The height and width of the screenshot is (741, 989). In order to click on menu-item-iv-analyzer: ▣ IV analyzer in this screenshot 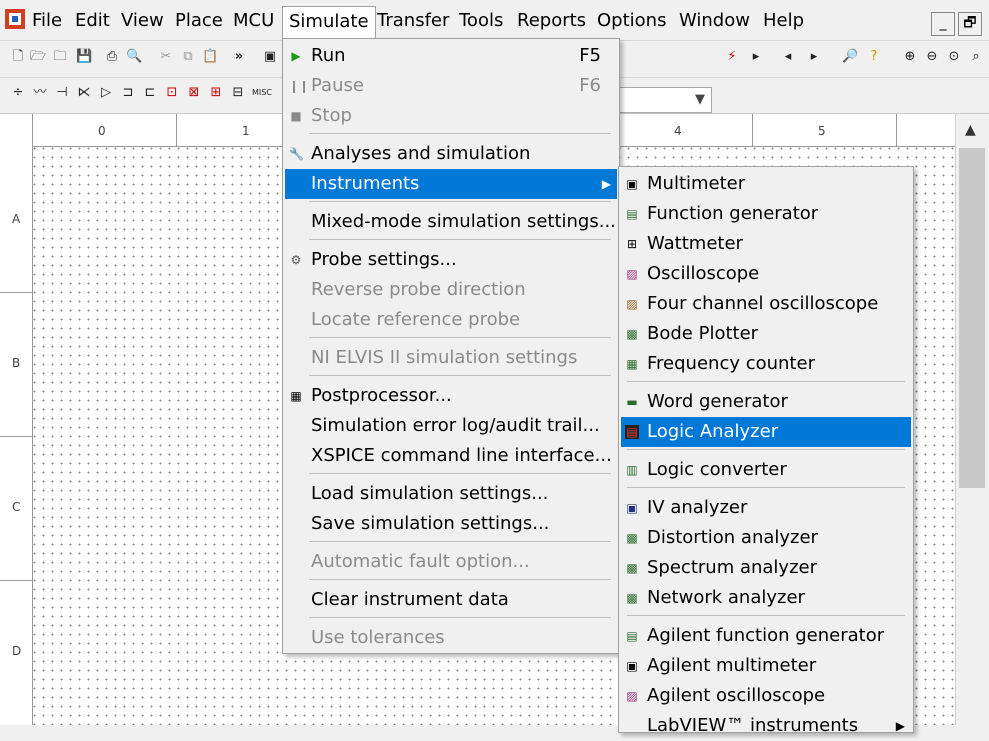, I will do `click(766, 508)`.